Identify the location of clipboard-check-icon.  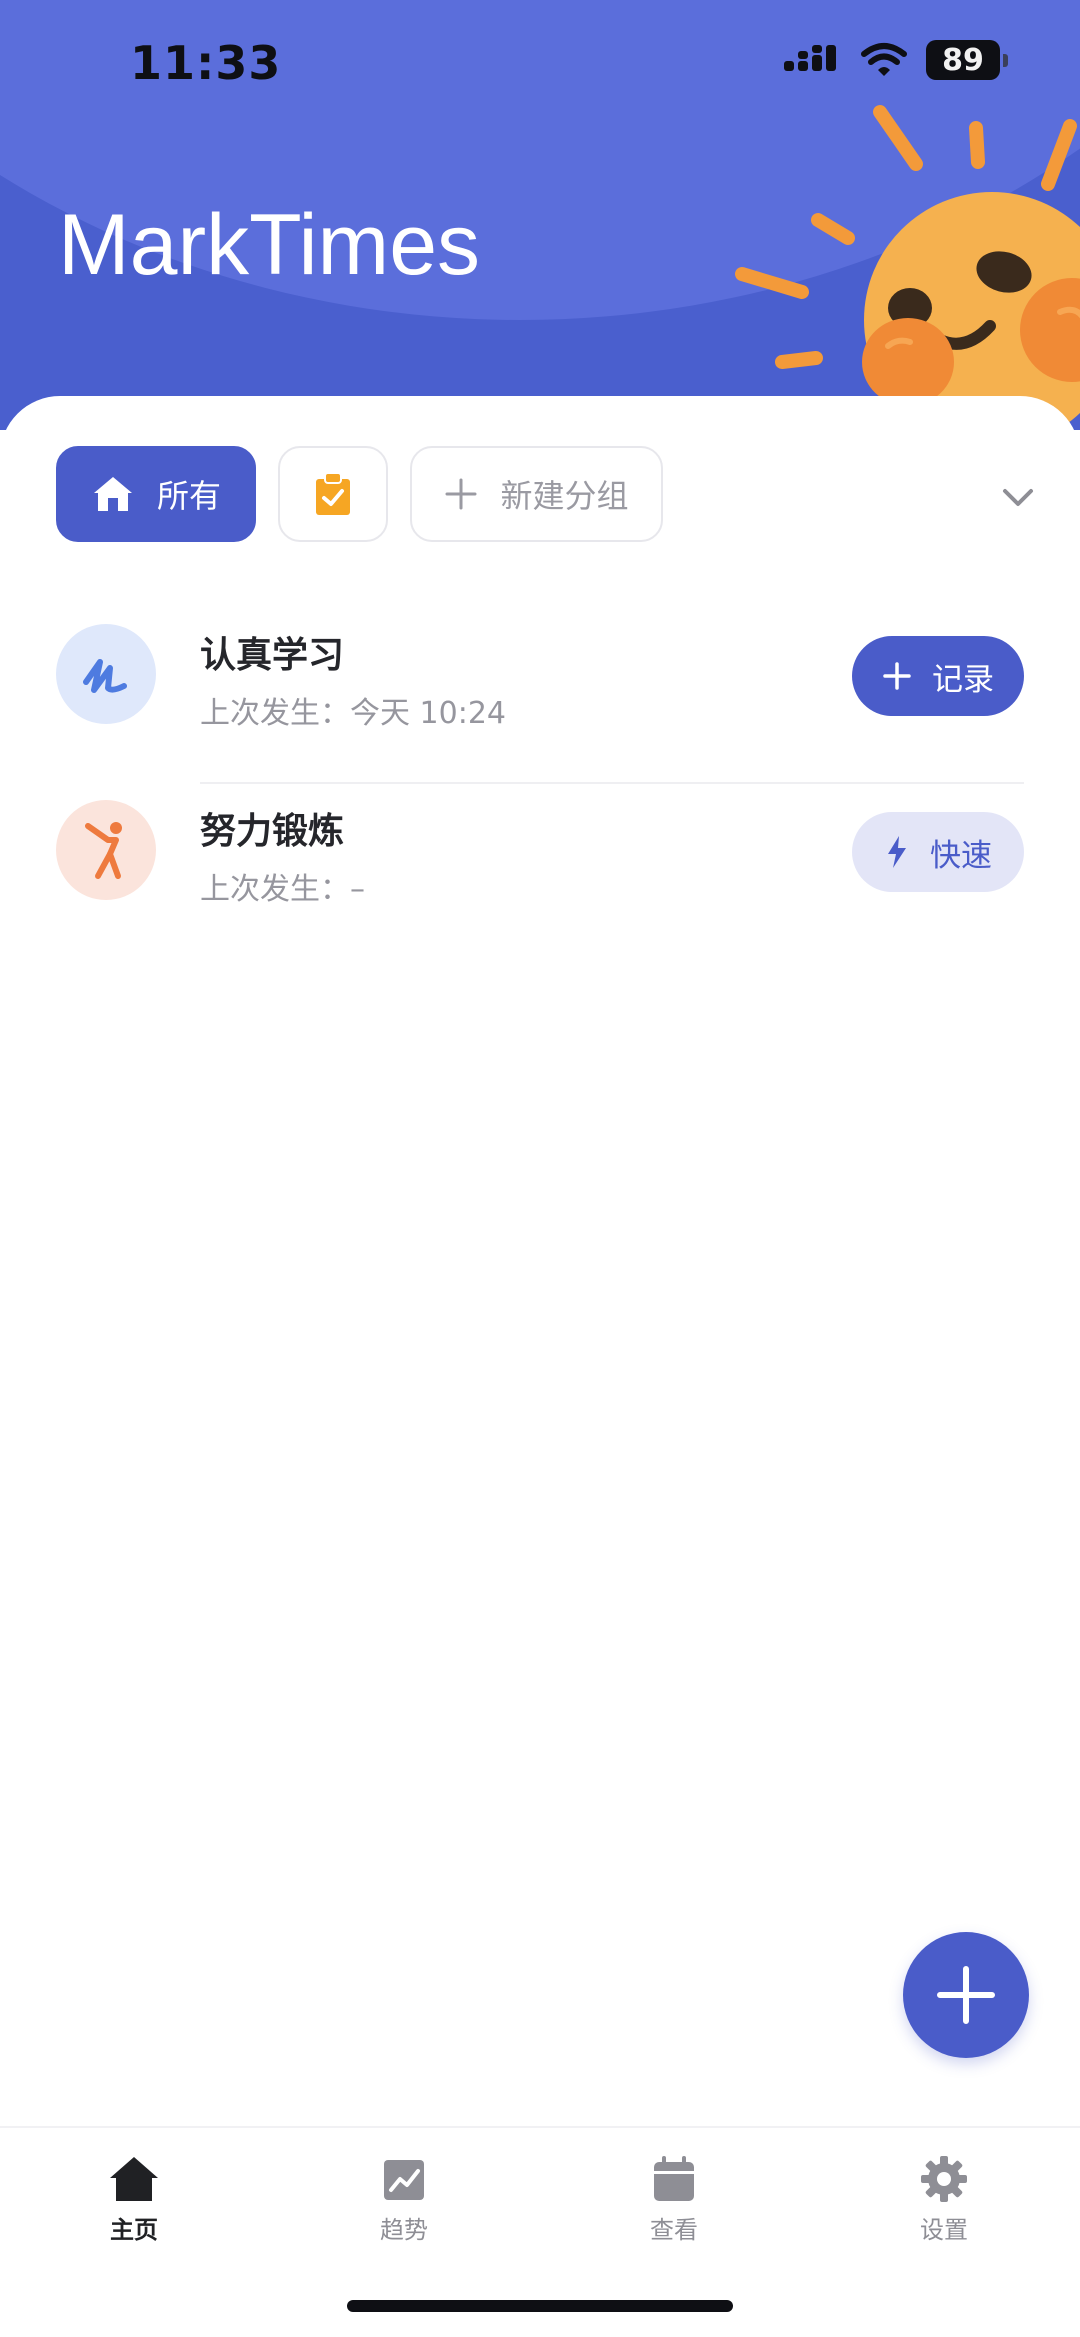
(333, 493).